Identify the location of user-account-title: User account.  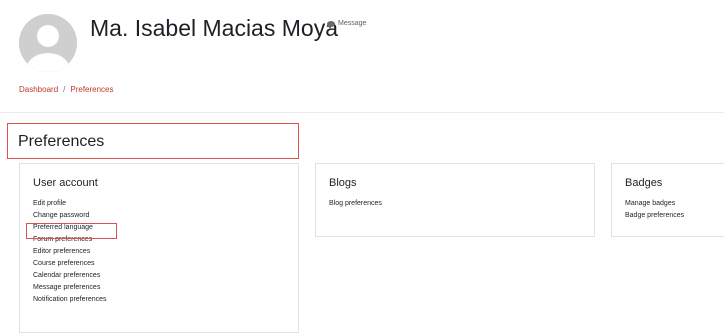
(65, 183).